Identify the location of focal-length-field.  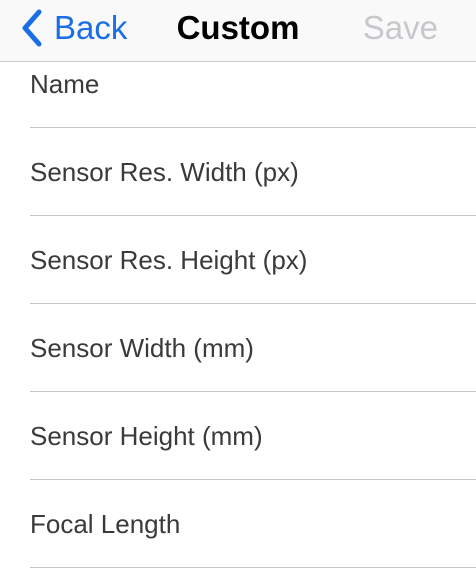
(394, 525).